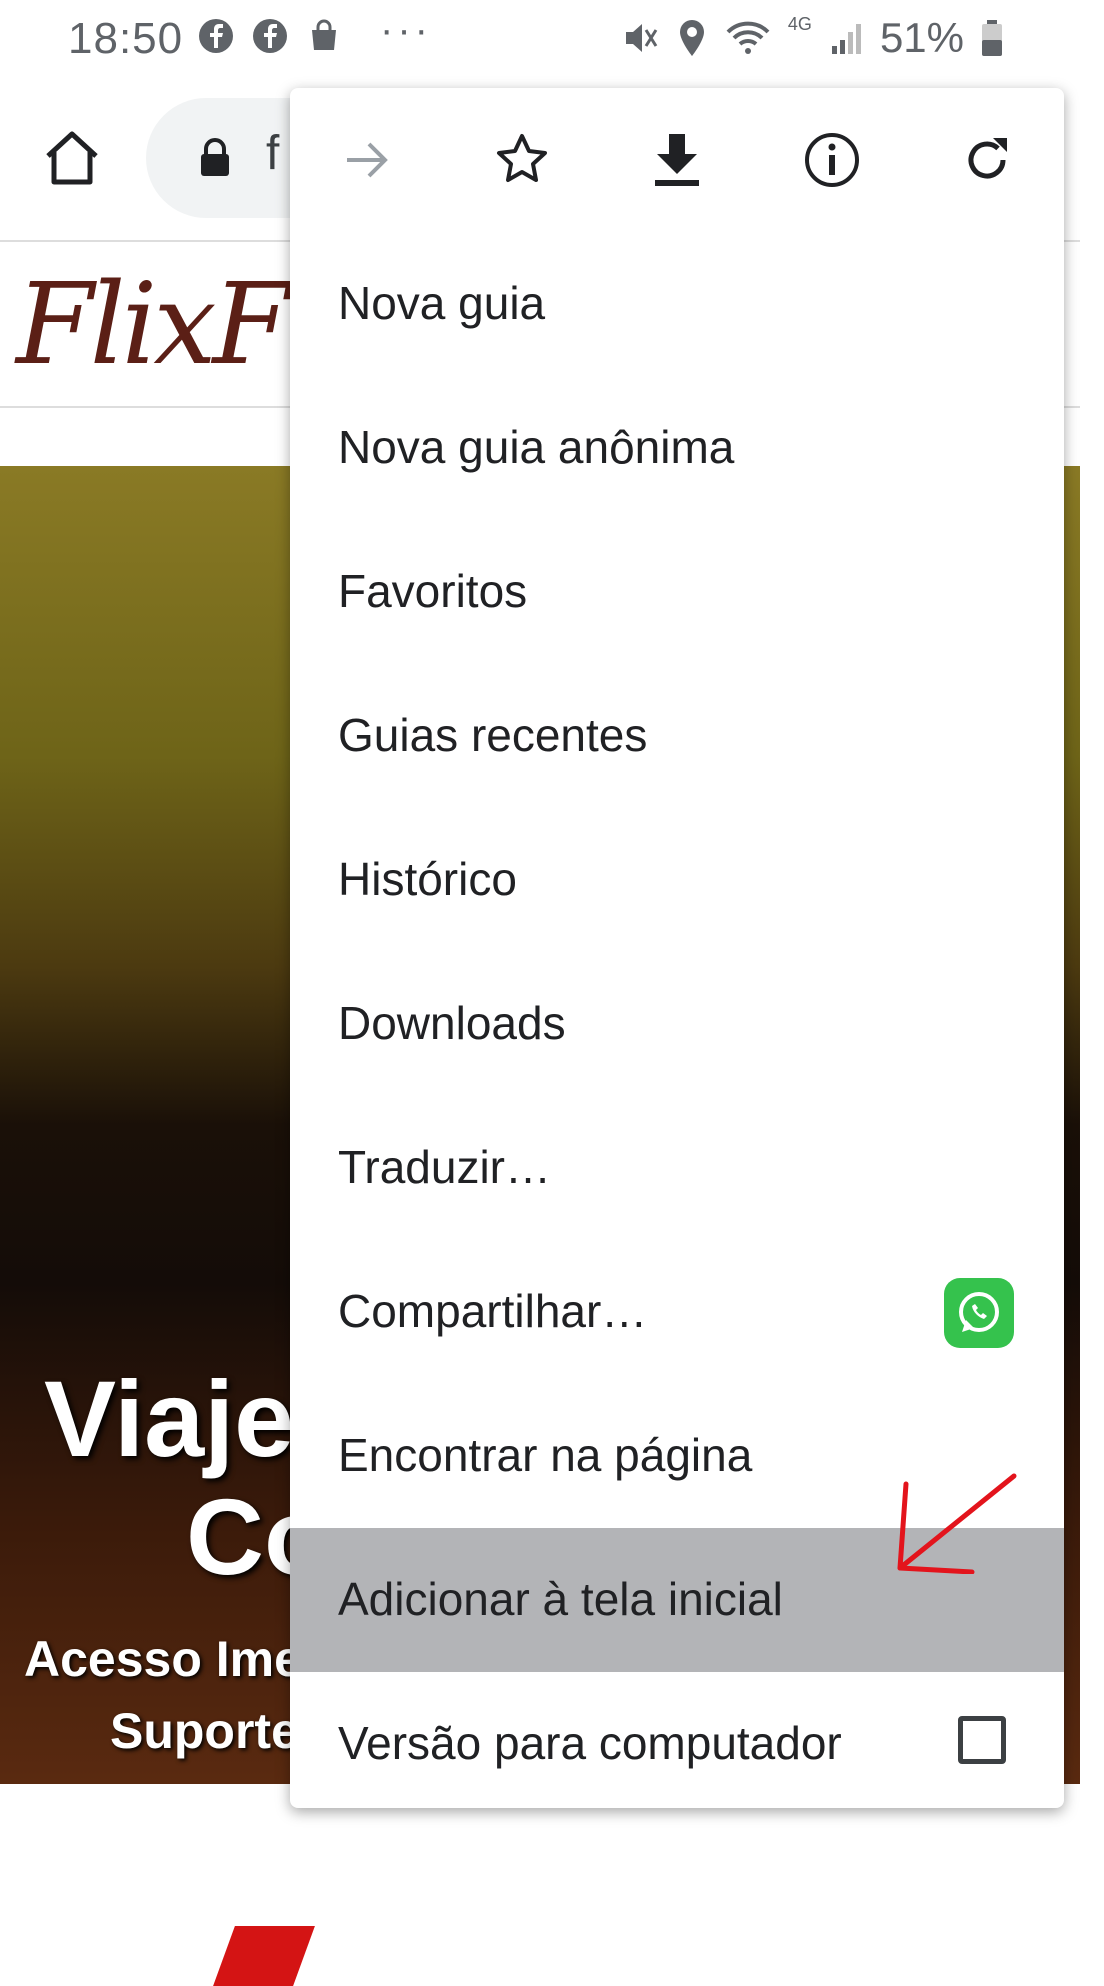 This screenshot has height=1986, width=1104. I want to click on shopping-bag-icon, so click(324, 34).